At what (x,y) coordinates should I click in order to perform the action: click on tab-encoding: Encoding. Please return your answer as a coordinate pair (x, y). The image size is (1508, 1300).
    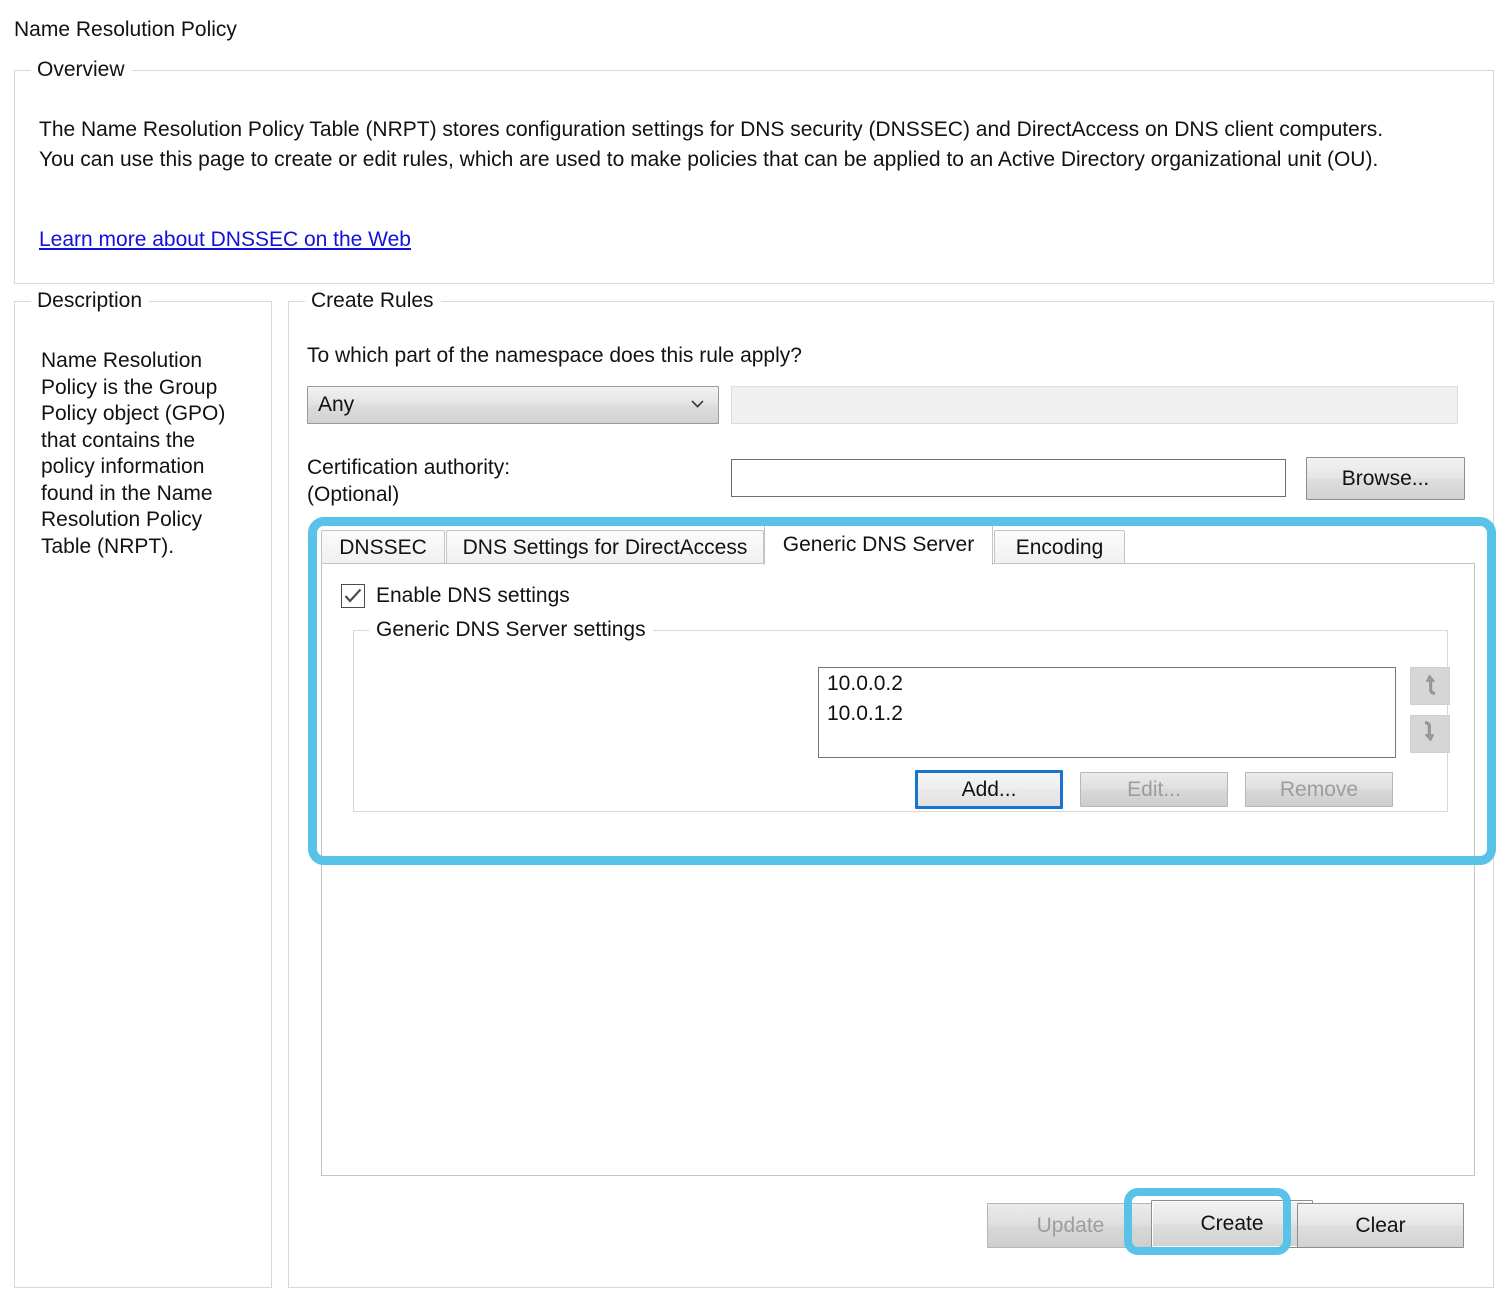
    Looking at the image, I should click on (1059, 547).